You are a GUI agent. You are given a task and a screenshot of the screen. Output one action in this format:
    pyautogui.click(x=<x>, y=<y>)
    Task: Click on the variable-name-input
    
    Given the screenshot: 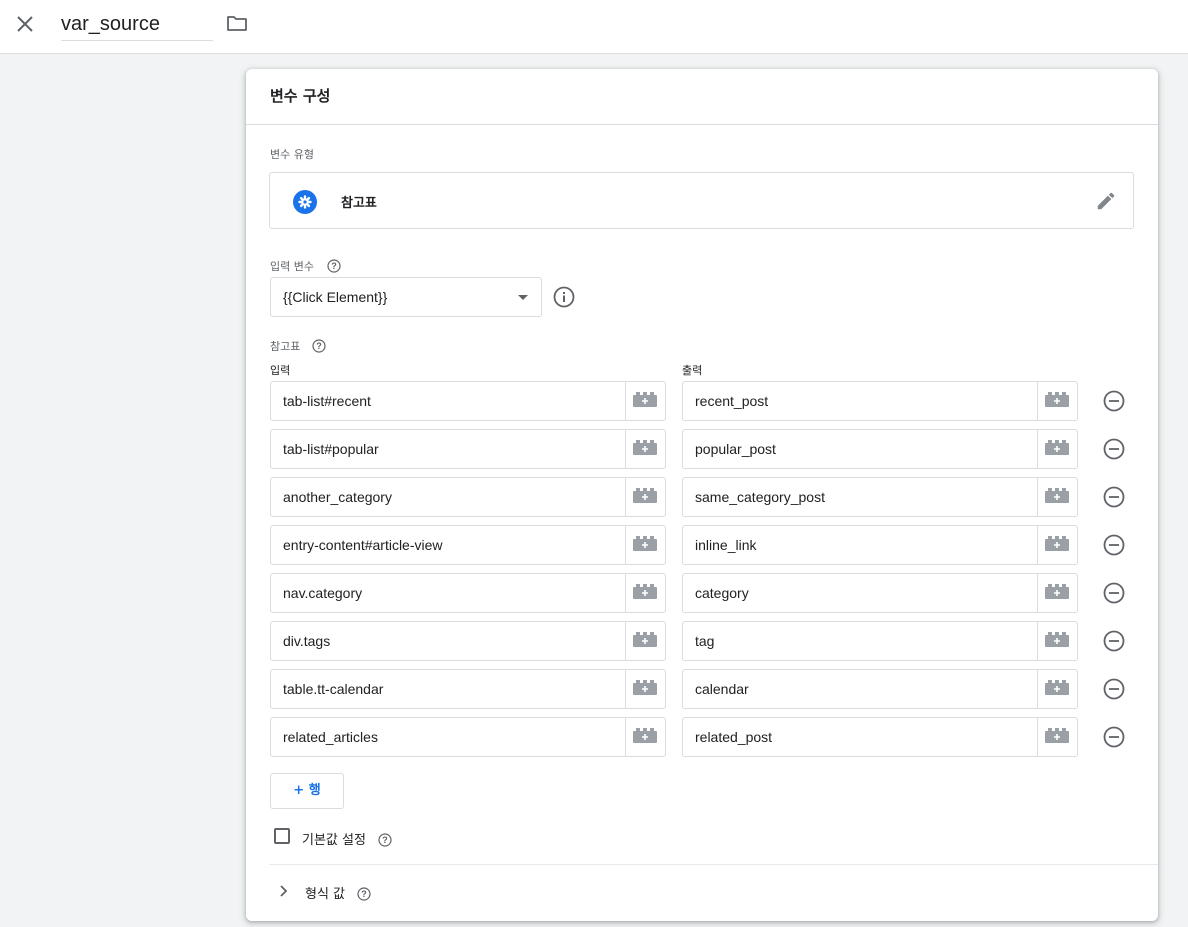 What is the action you would take?
    pyautogui.click(x=137, y=24)
    